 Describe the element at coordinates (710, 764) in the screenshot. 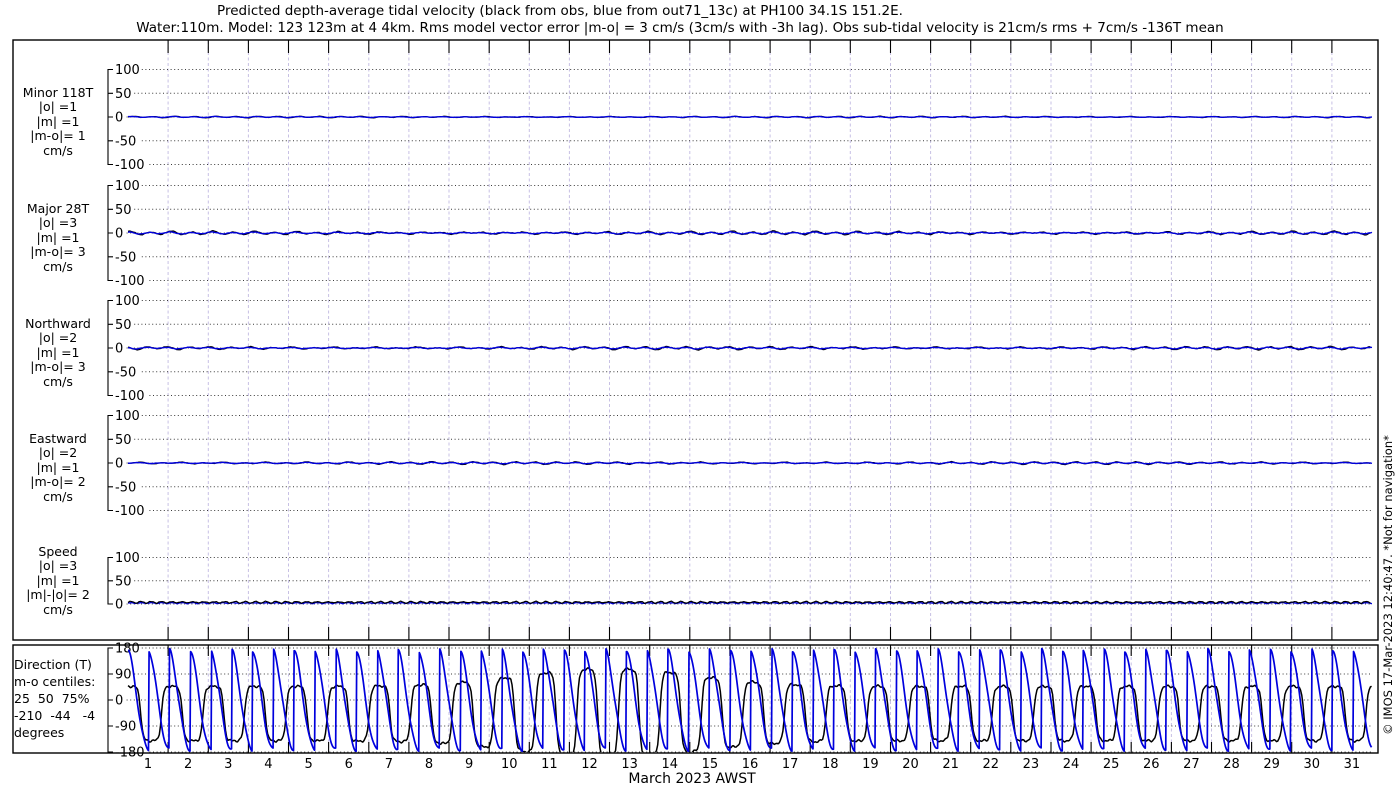

I see `day-label-15: 15` at that location.